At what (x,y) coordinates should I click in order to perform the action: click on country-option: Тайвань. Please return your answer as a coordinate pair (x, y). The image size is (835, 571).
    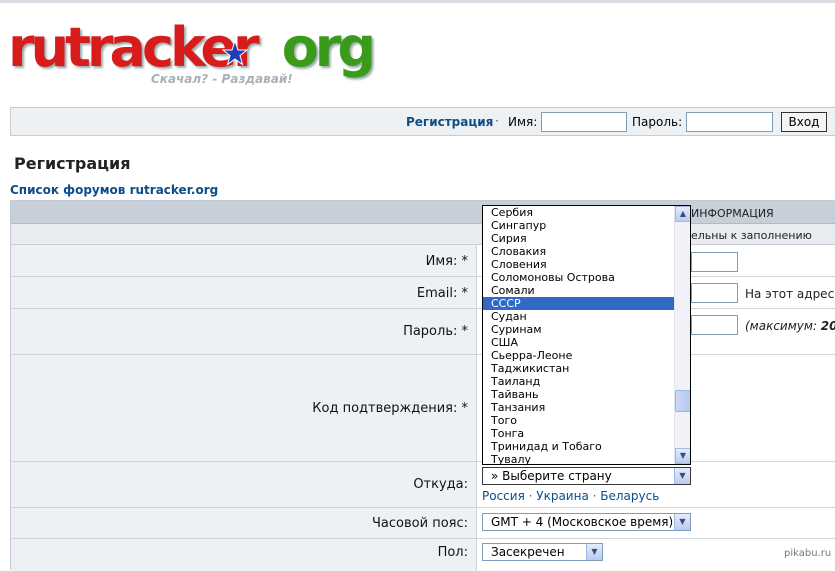
    Looking at the image, I should click on (579, 394).